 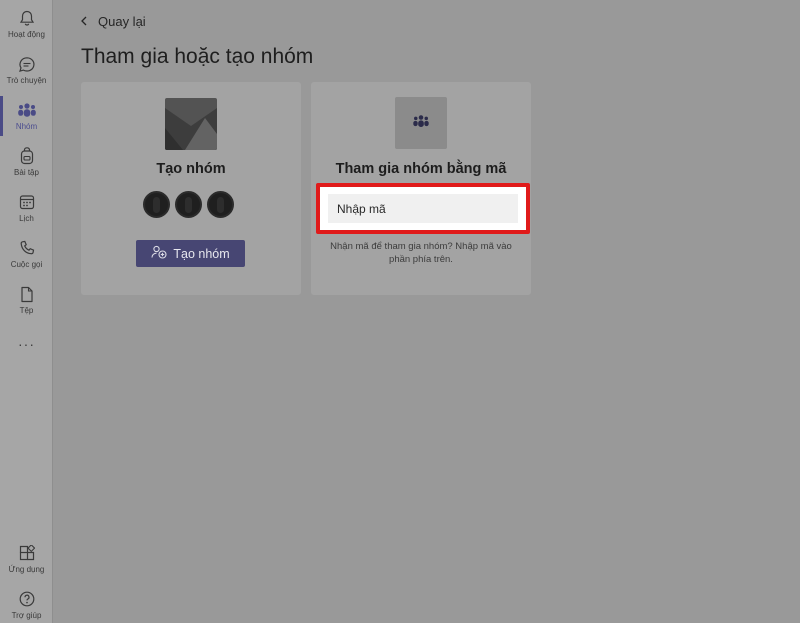 What do you see at coordinates (27, 156) in the screenshot?
I see `backpack-icon` at bounding box center [27, 156].